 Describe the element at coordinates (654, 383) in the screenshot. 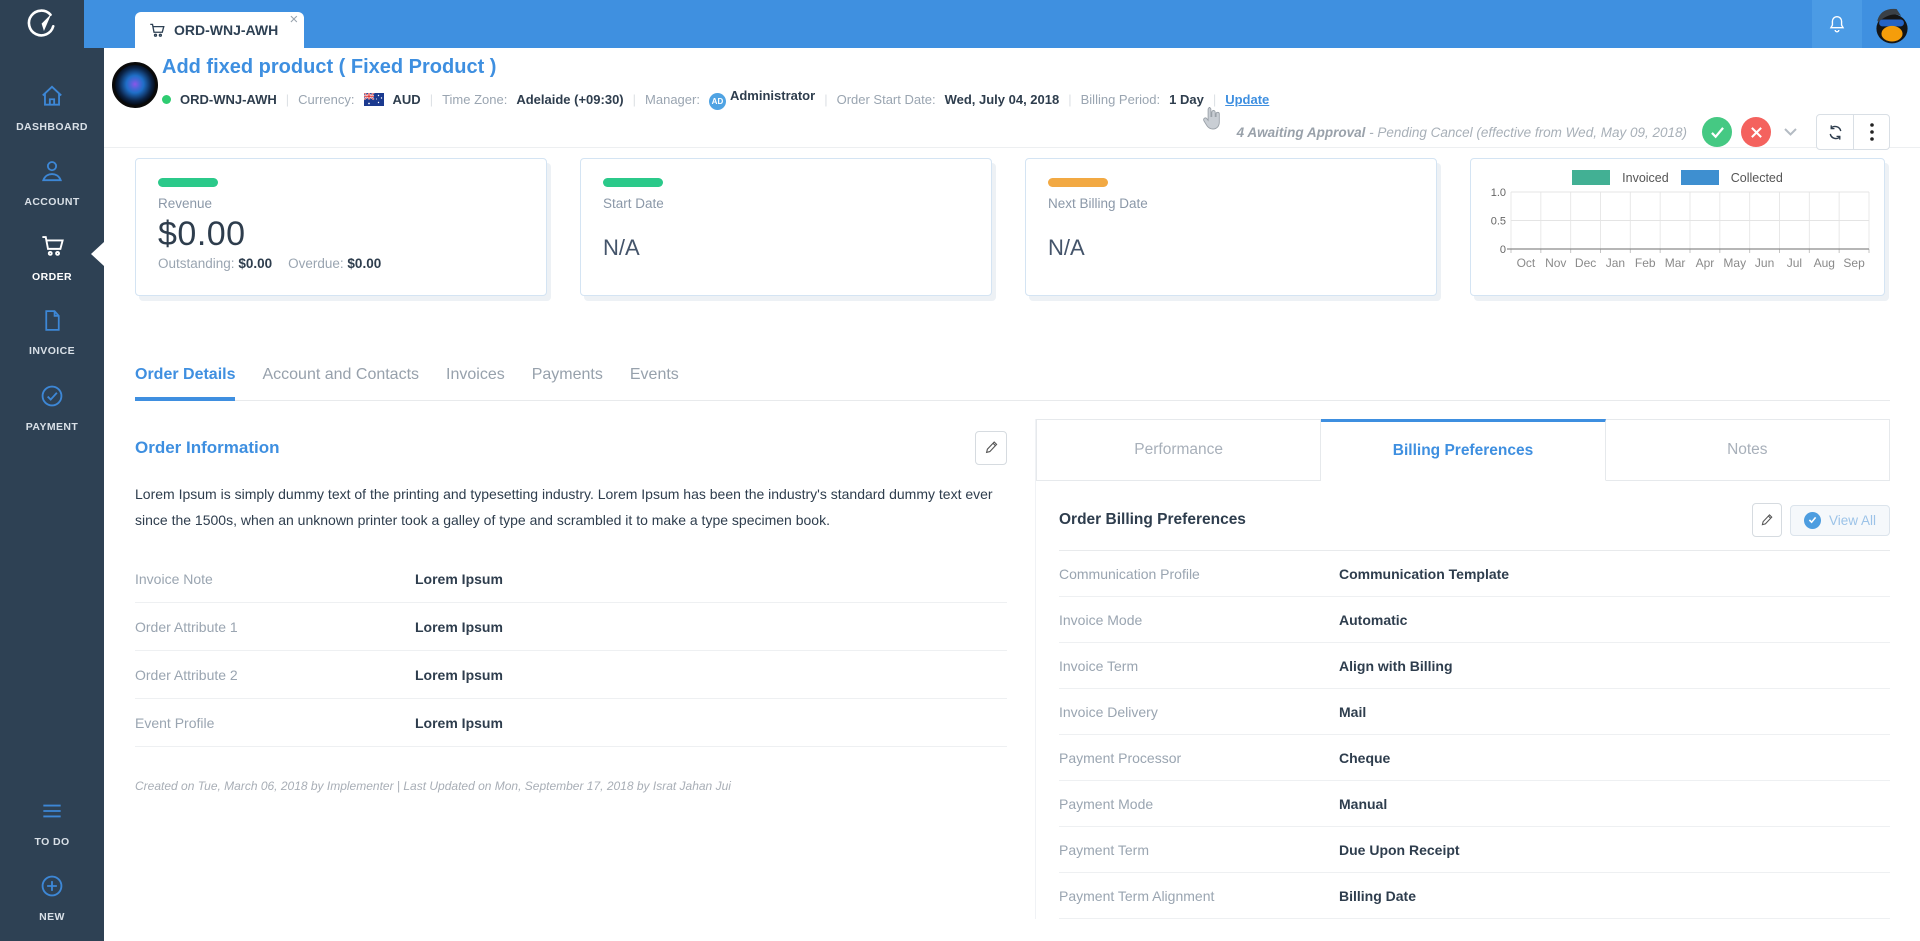

I see `tab-events: Events` at that location.